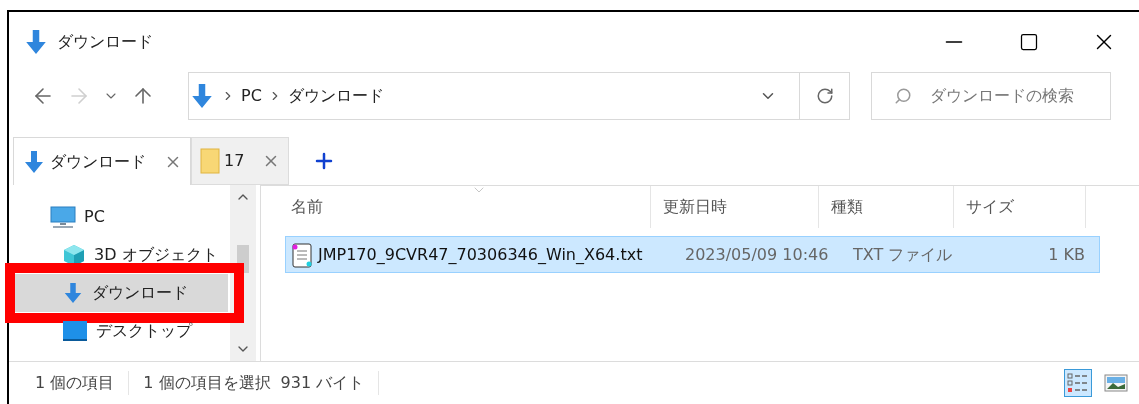 The width and height of the screenshot is (1139, 404). What do you see at coordinates (480, 254) in the screenshot?
I see `table-cell-text: JMP170_9CVR47_70306346_Win_X64.txt` at bounding box center [480, 254].